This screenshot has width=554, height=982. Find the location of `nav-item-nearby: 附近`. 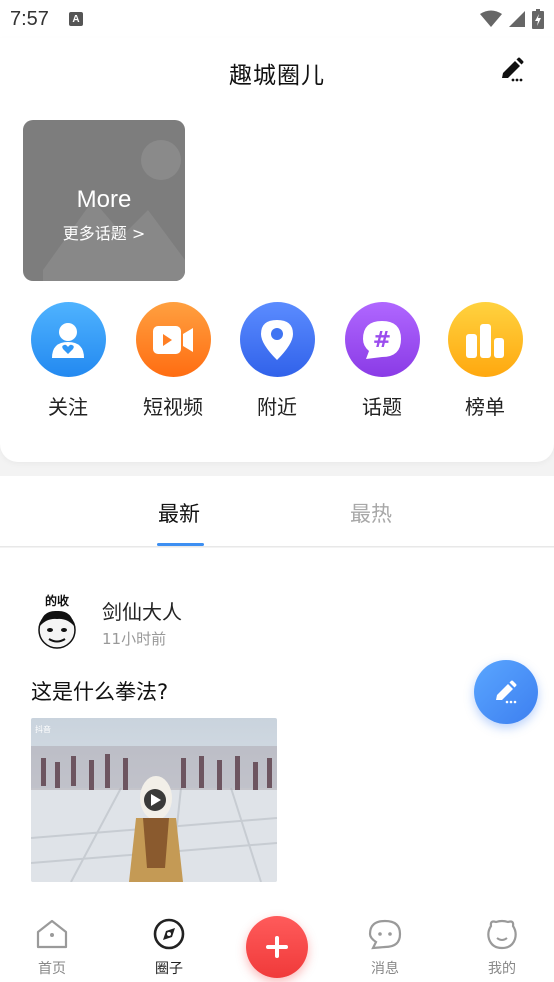

nav-item-nearby: 附近 is located at coordinates (277, 361).